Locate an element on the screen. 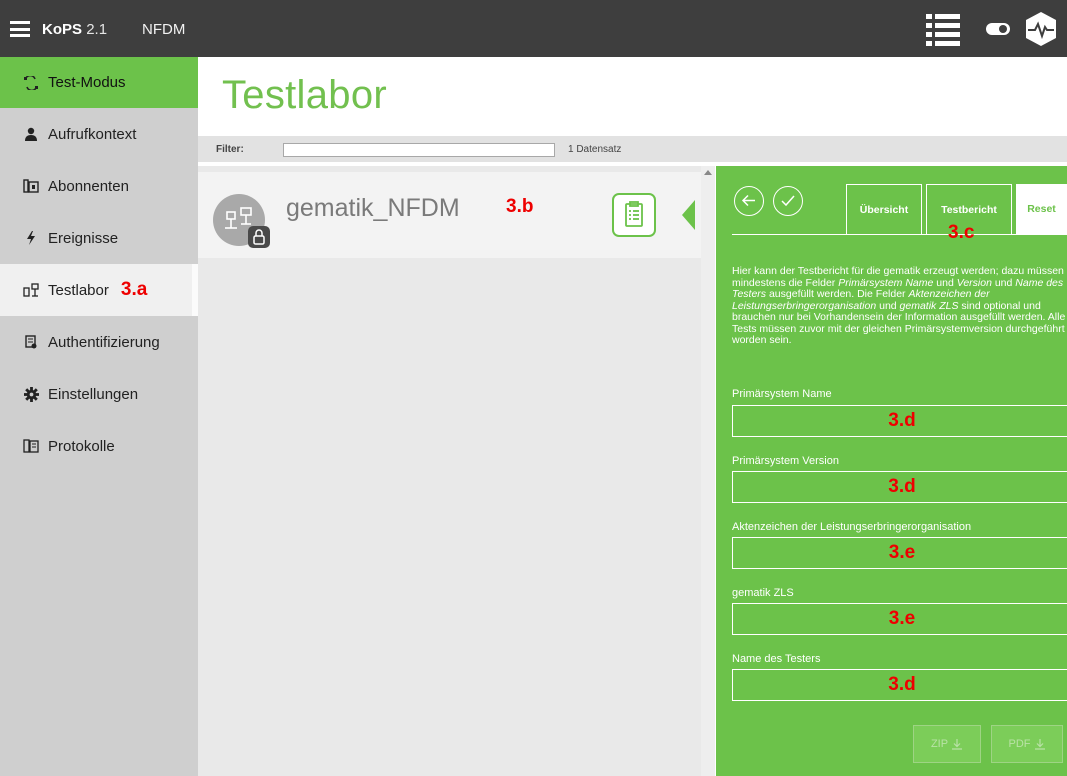 Image resolution: width=1067 pixels, height=776 pixels. sidebar-item-aufrufkontext: Aufrufkontext is located at coordinates (99, 134).